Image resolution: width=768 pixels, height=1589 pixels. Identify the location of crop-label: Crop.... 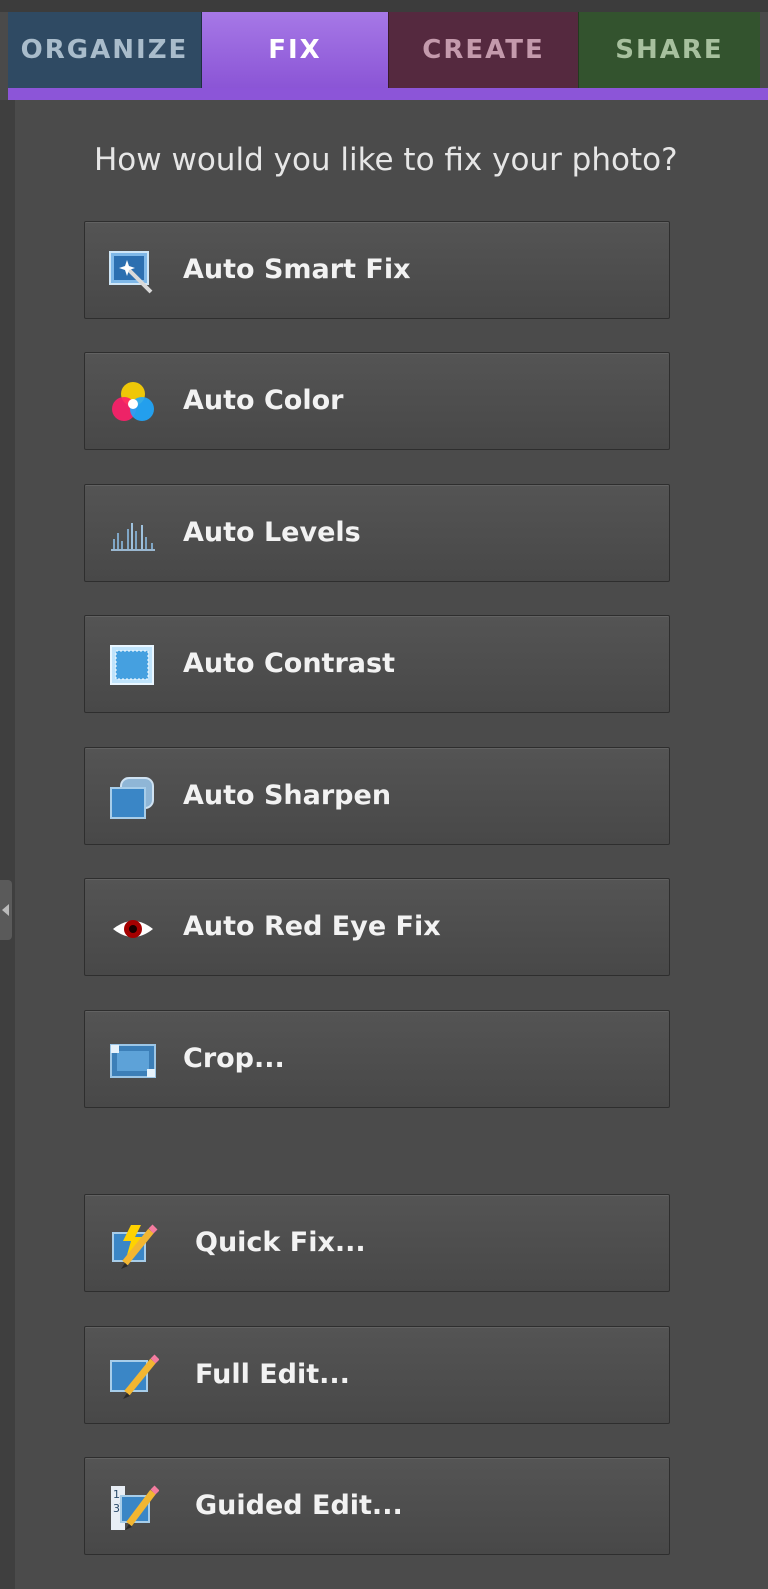
(234, 1058).